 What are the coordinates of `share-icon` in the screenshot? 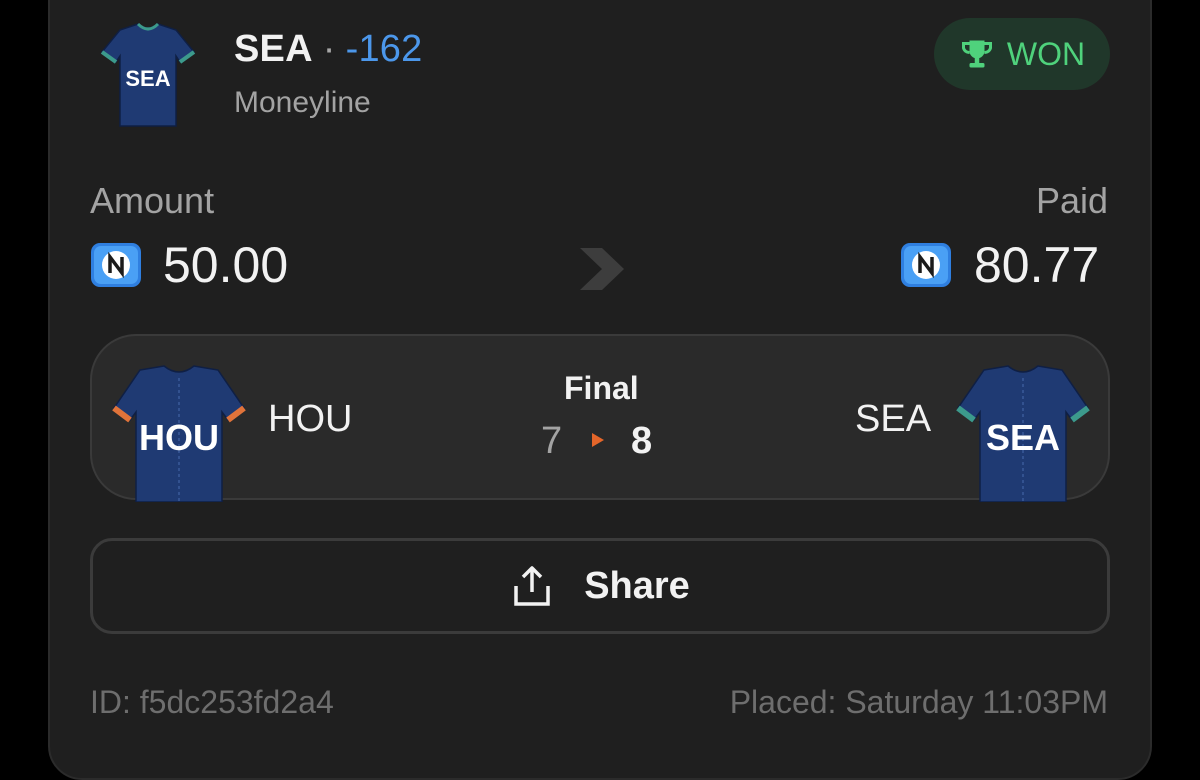 It's located at (532, 586).